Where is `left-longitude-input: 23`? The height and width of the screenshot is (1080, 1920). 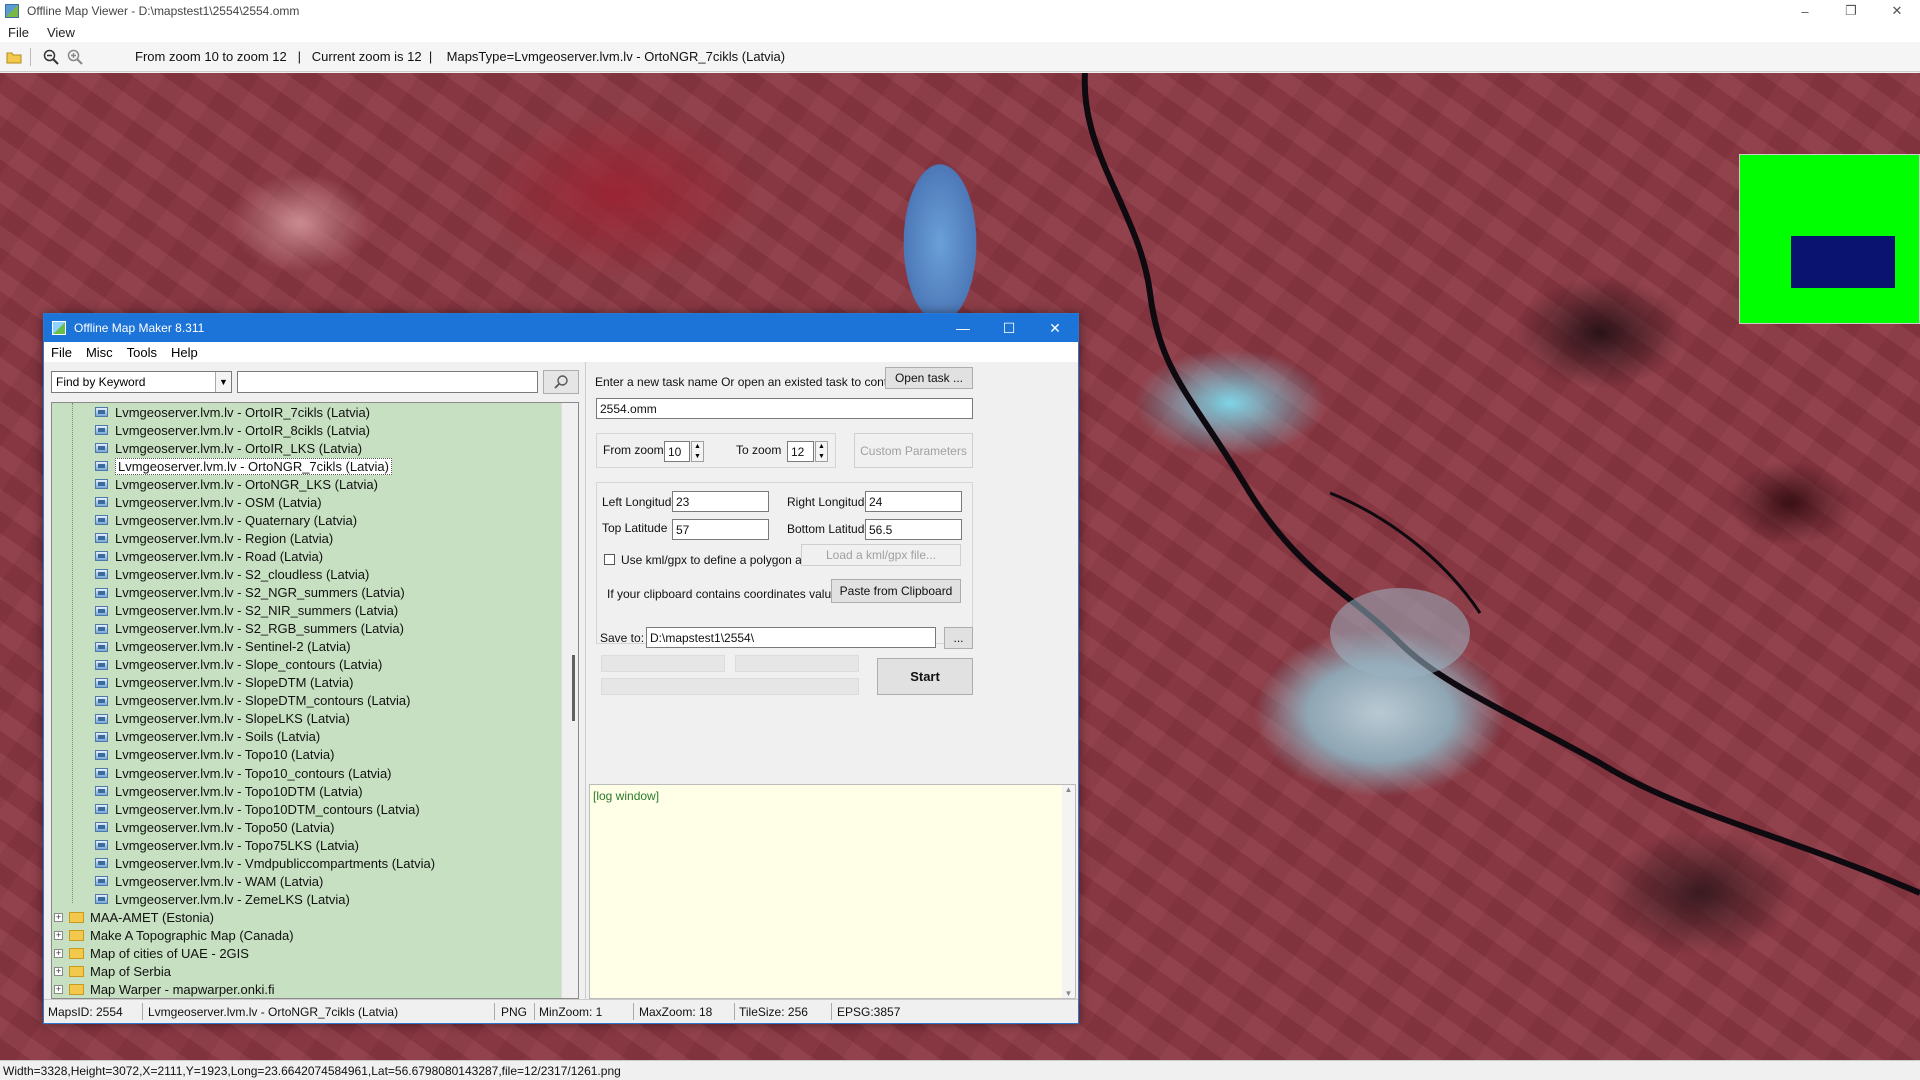 left-longitude-input: 23 is located at coordinates (720, 501).